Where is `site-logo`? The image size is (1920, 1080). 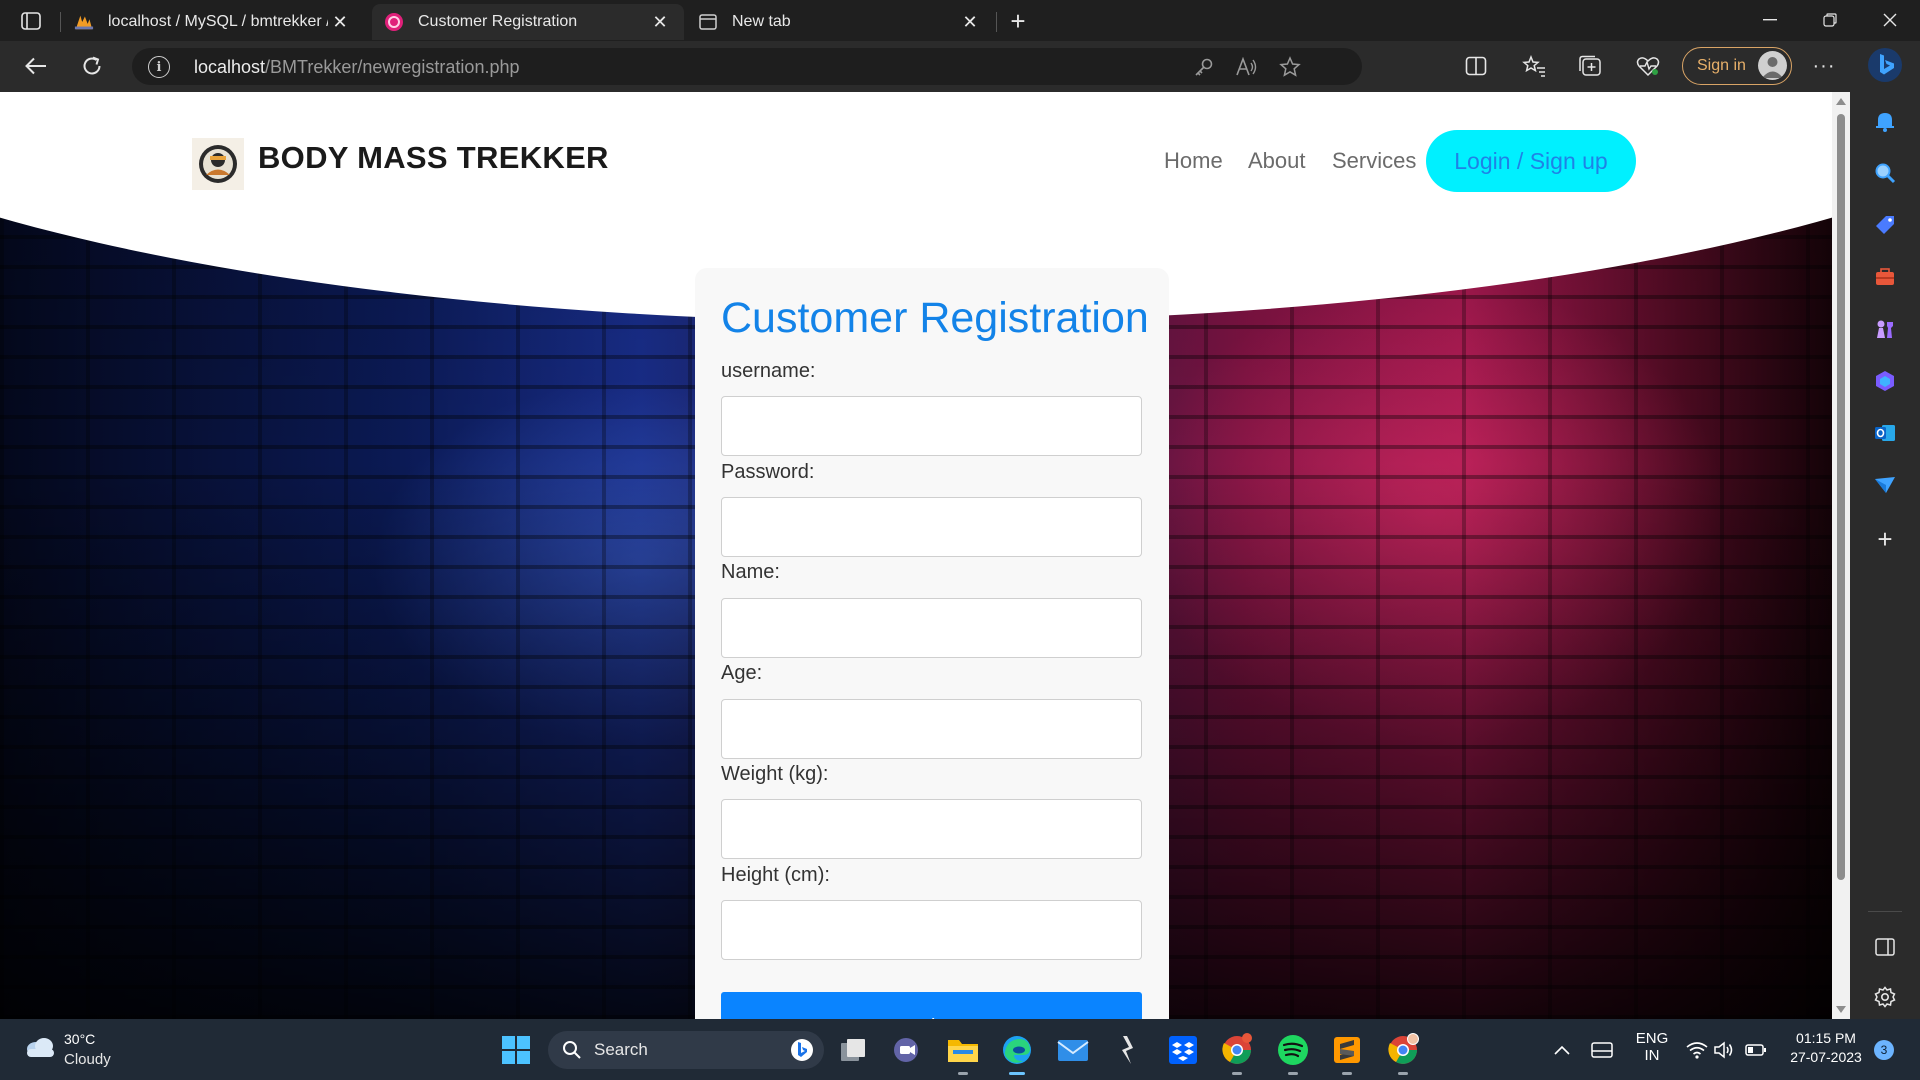 site-logo is located at coordinates (218, 164).